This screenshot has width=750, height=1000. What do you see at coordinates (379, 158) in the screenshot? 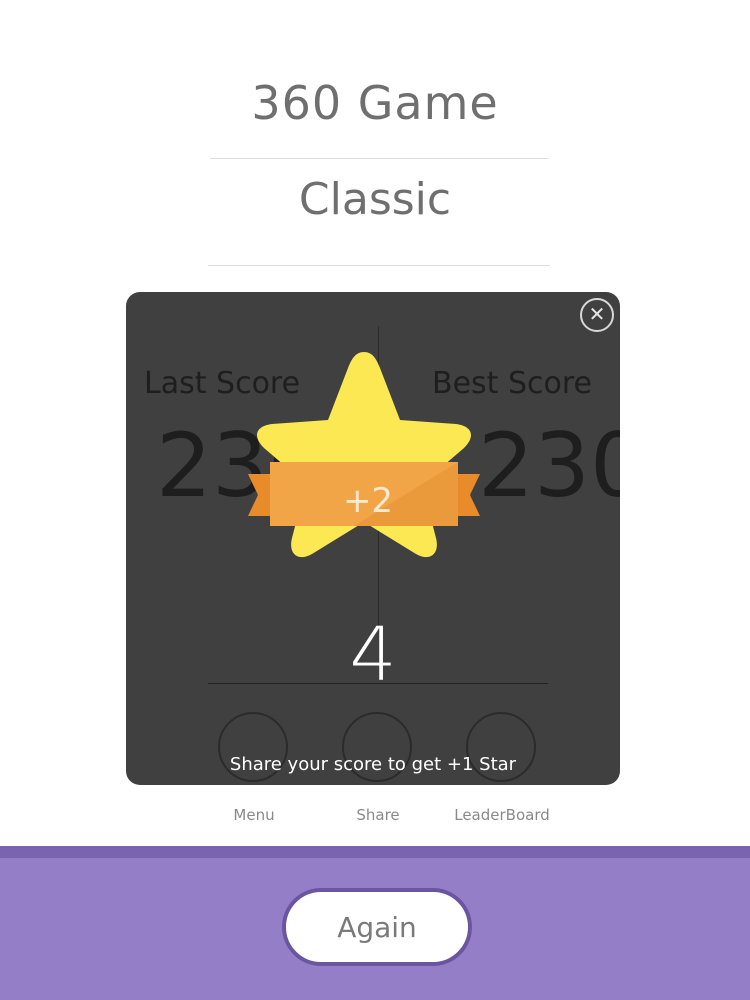
I see `title-divider` at bounding box center [379, 158].